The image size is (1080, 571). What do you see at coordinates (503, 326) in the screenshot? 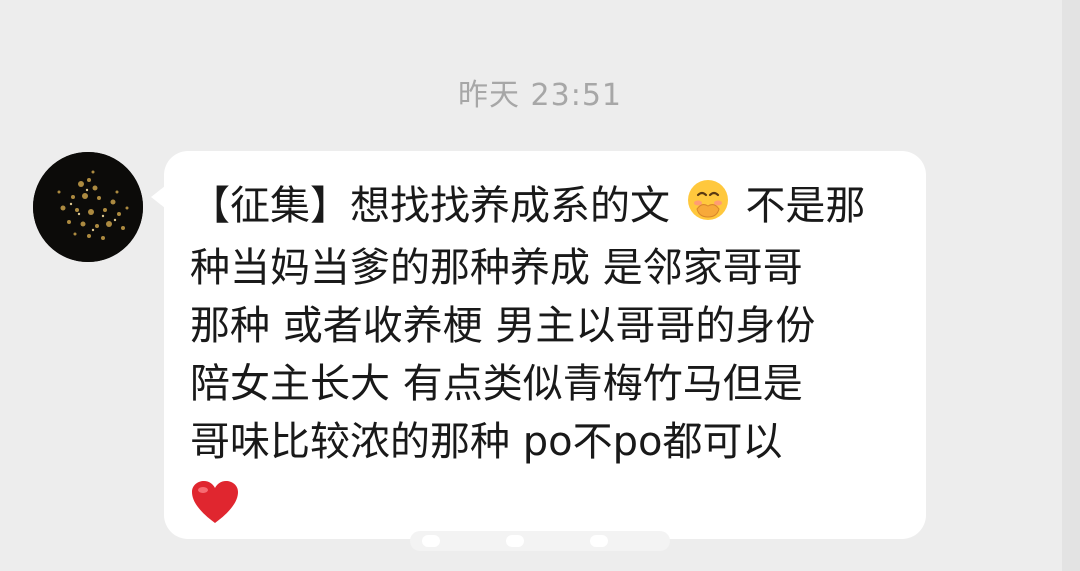
I see `message-line: 那种 或者收养梗 男主以哥哥的身份` at bounding box center [503, 326].